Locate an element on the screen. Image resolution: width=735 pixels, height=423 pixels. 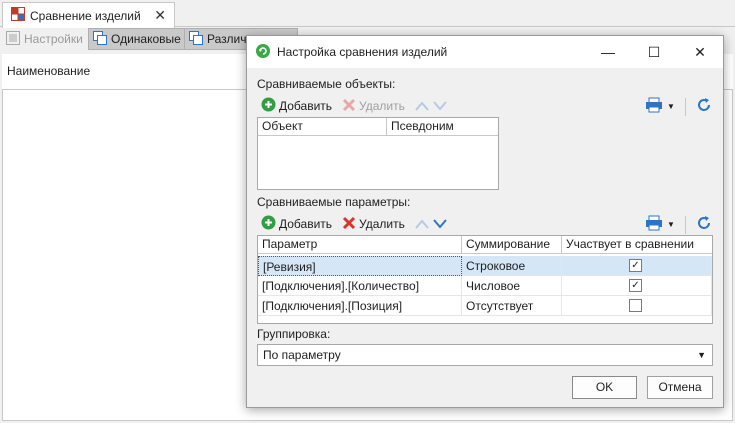
identical-label: Одинаковые is located at coordinates (146, 39).